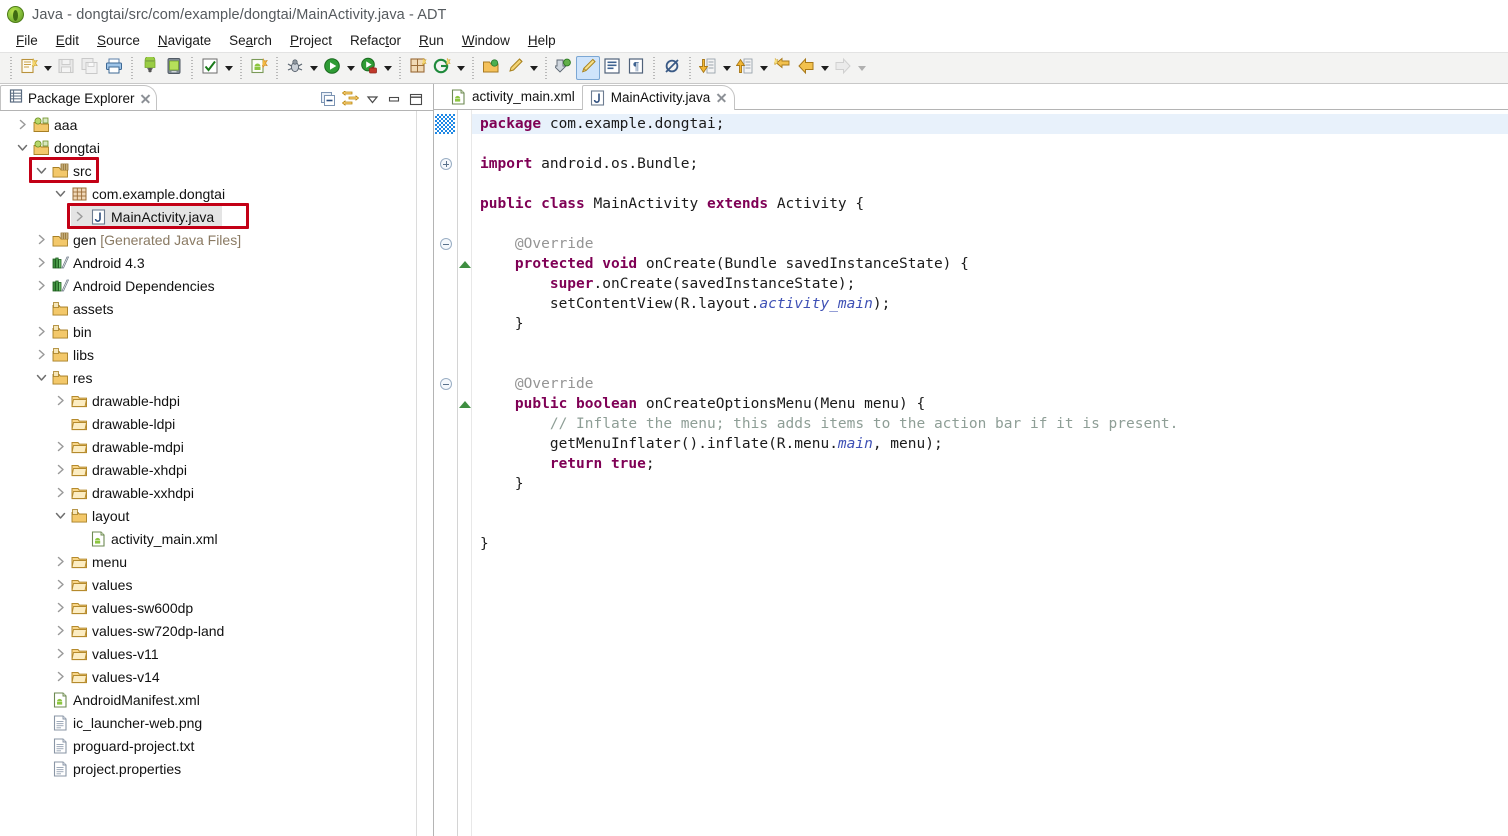  I want to click on tree-item-activity-main-xml: activity_main.xml, so click(208, 538).